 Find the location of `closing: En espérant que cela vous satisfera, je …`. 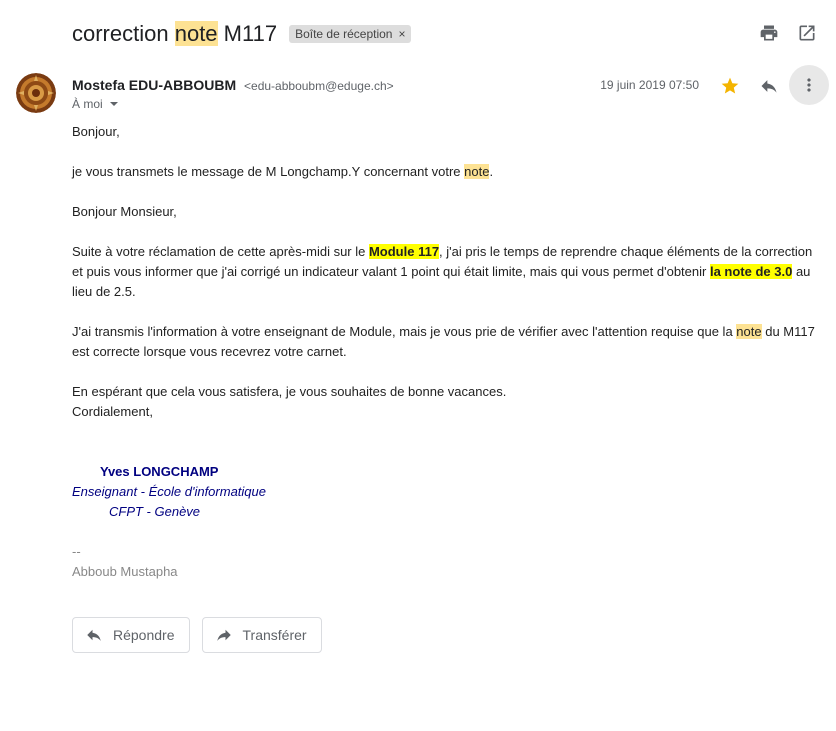

closing: En espérant que cela vous satisfera, je … is located at coordinates (447, 402).